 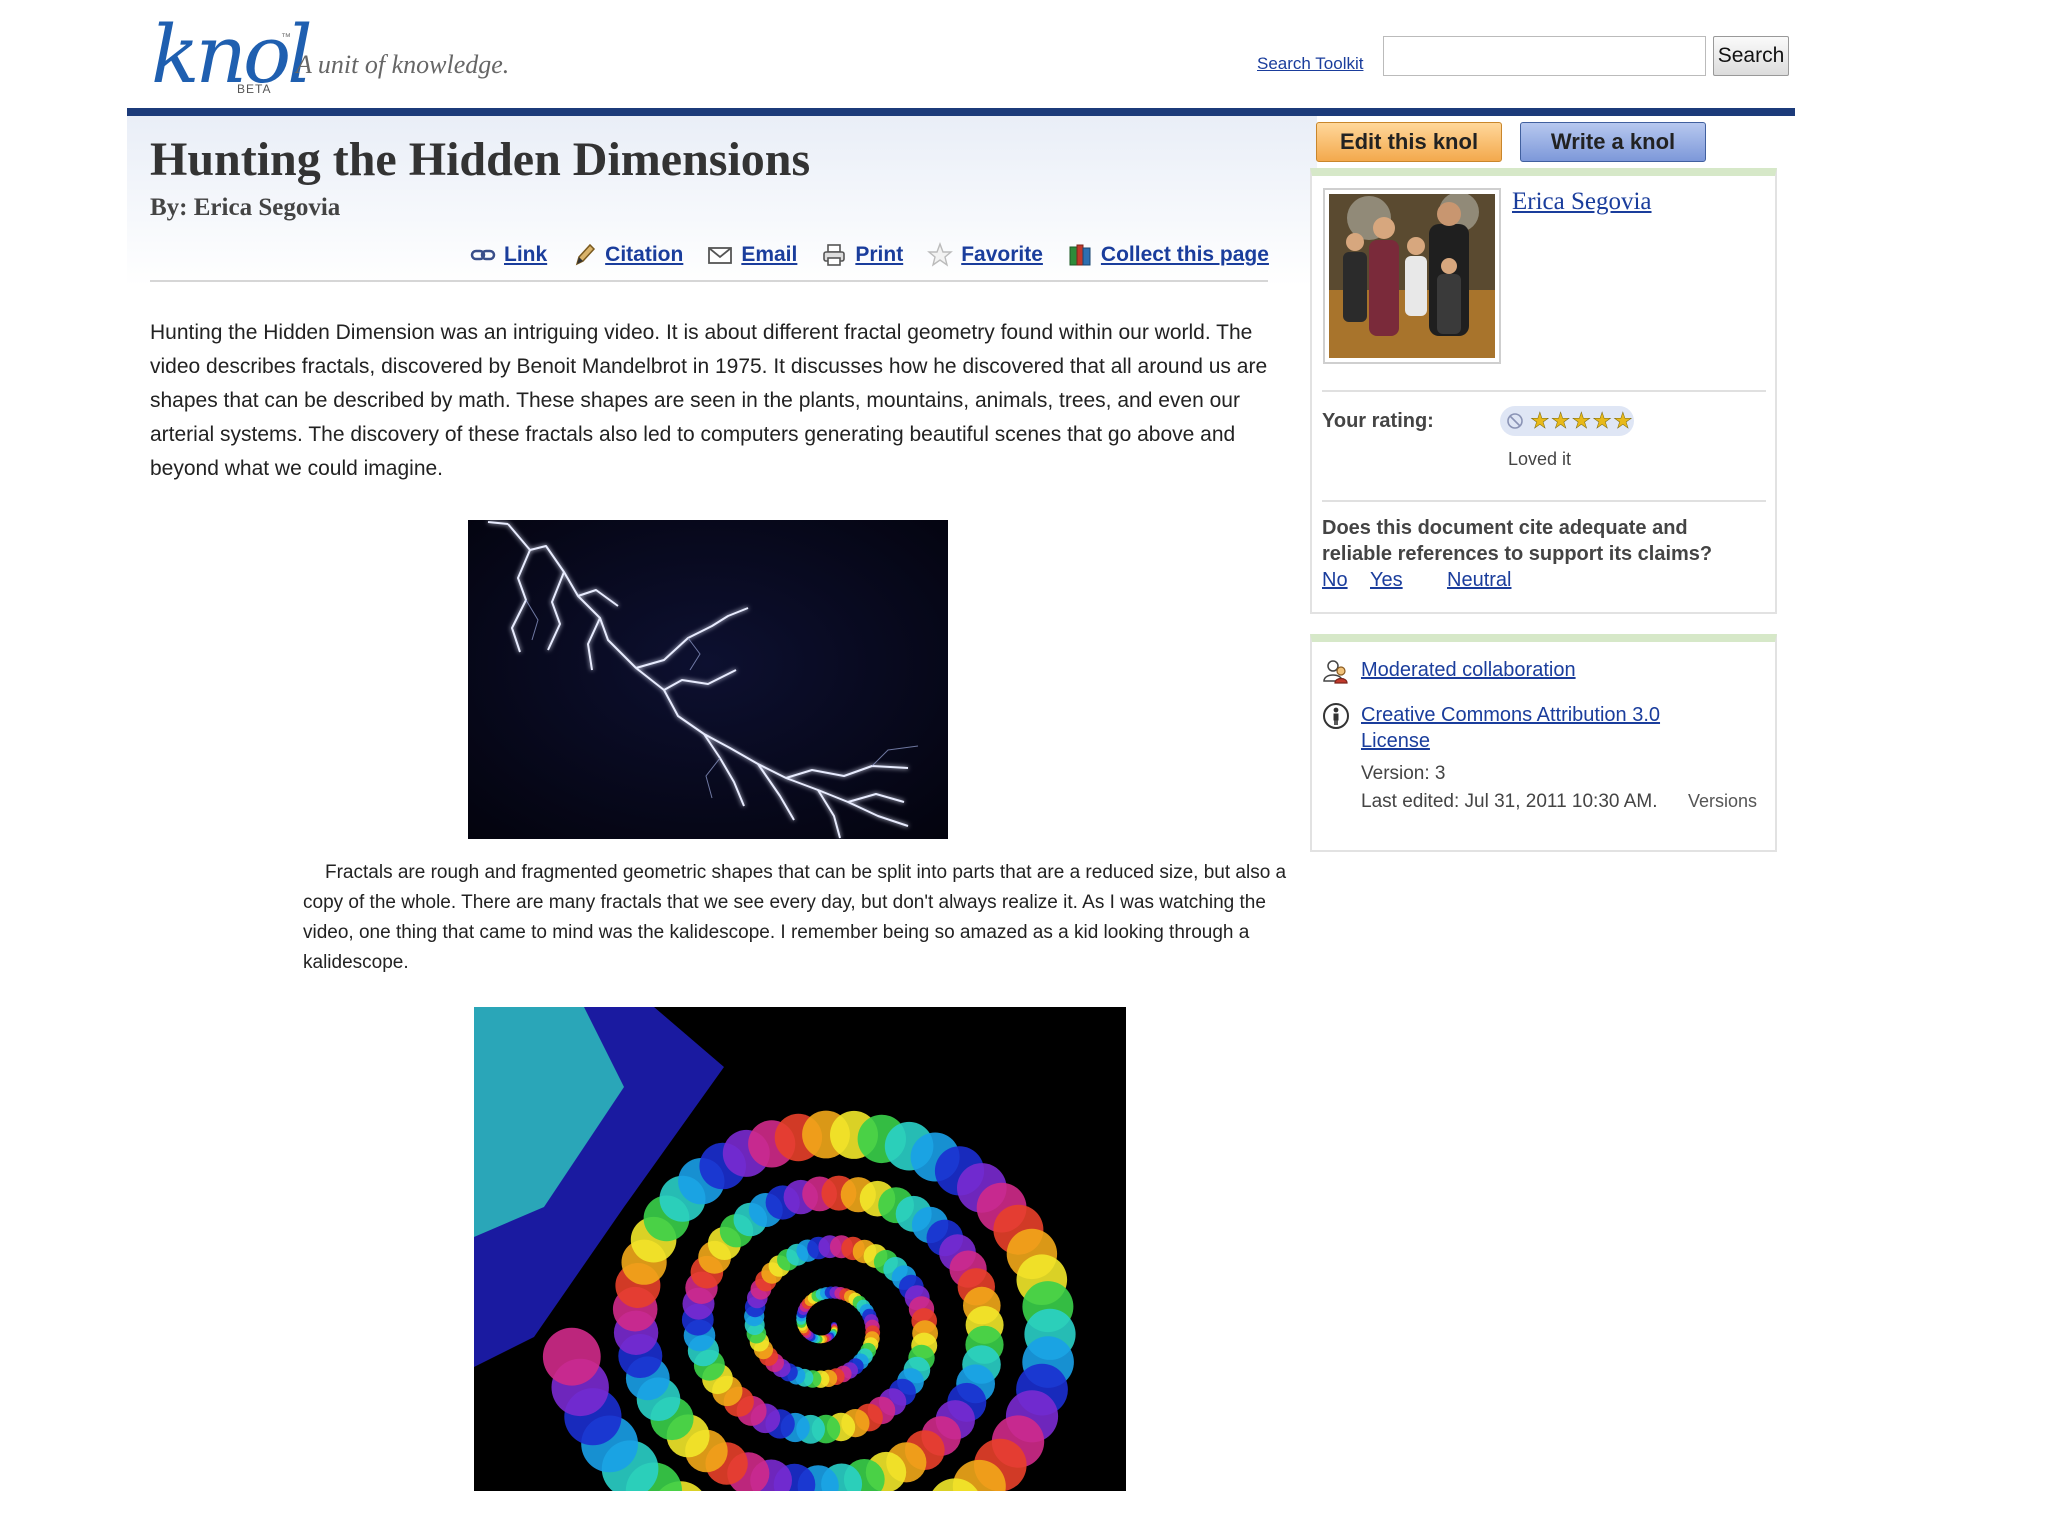 I want to click on favorite-label: Favorite, so click(x=1002, y=254).